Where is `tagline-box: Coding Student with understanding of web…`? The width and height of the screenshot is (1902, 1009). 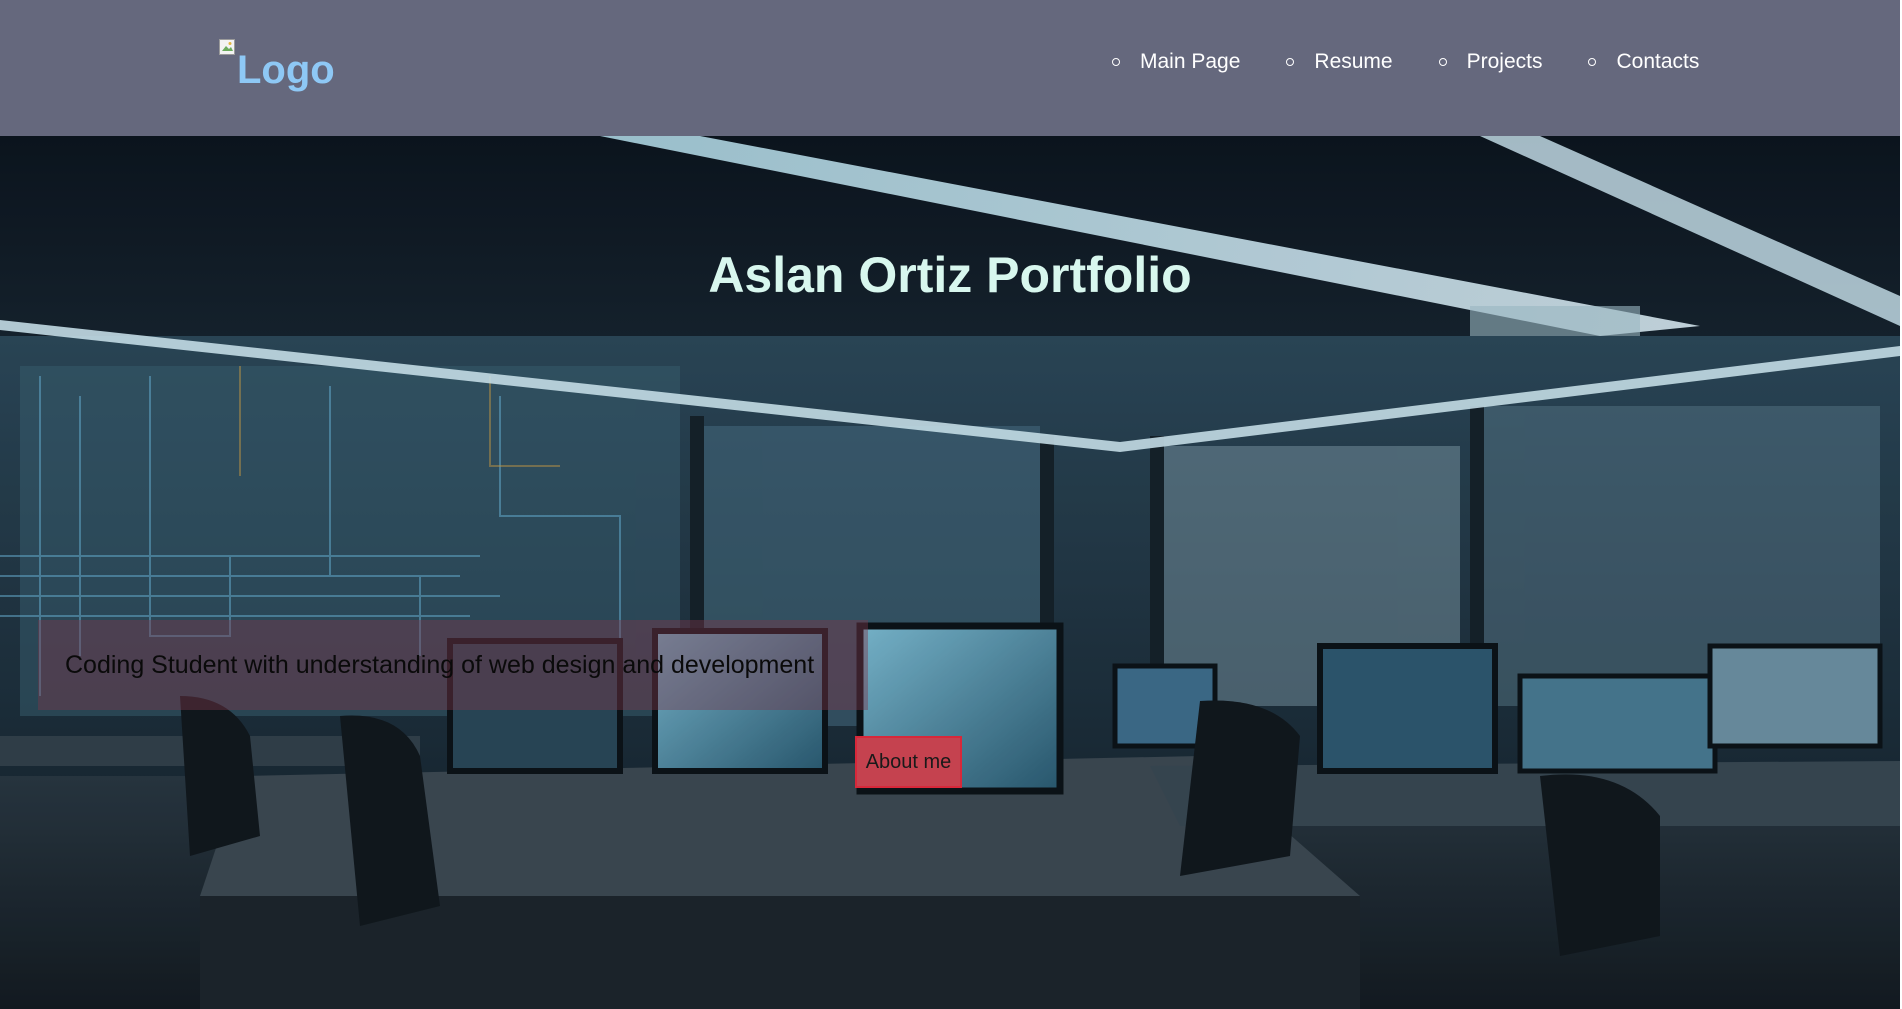 tagline-box: Coding Student with understanding of web… is located at coordinates (453, 665).